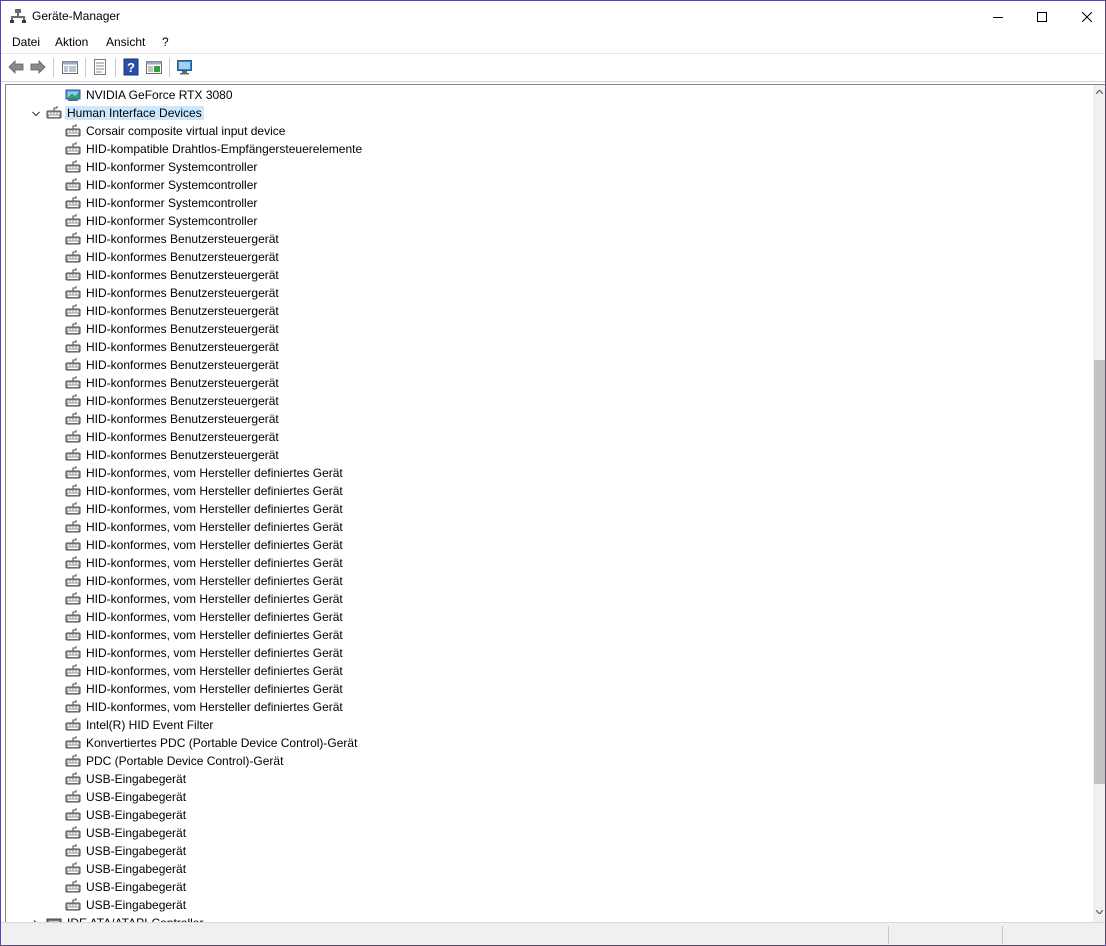 This screenshot has height=946, width=1106. Describe the element at coordinates (1084, 16) in the screenshot. I see `close-button` at that location.